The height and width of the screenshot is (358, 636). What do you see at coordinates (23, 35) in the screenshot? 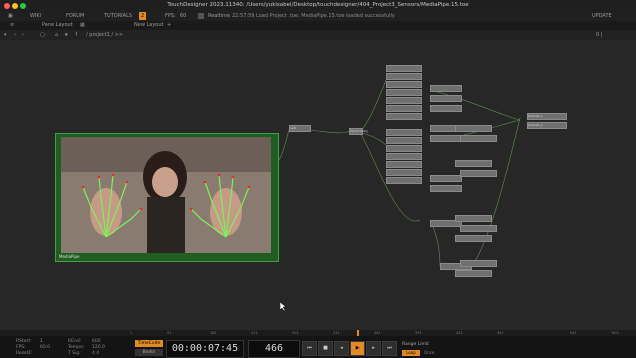
I see `forward-arrow-icon: ›` at bounding box center [23, 35].